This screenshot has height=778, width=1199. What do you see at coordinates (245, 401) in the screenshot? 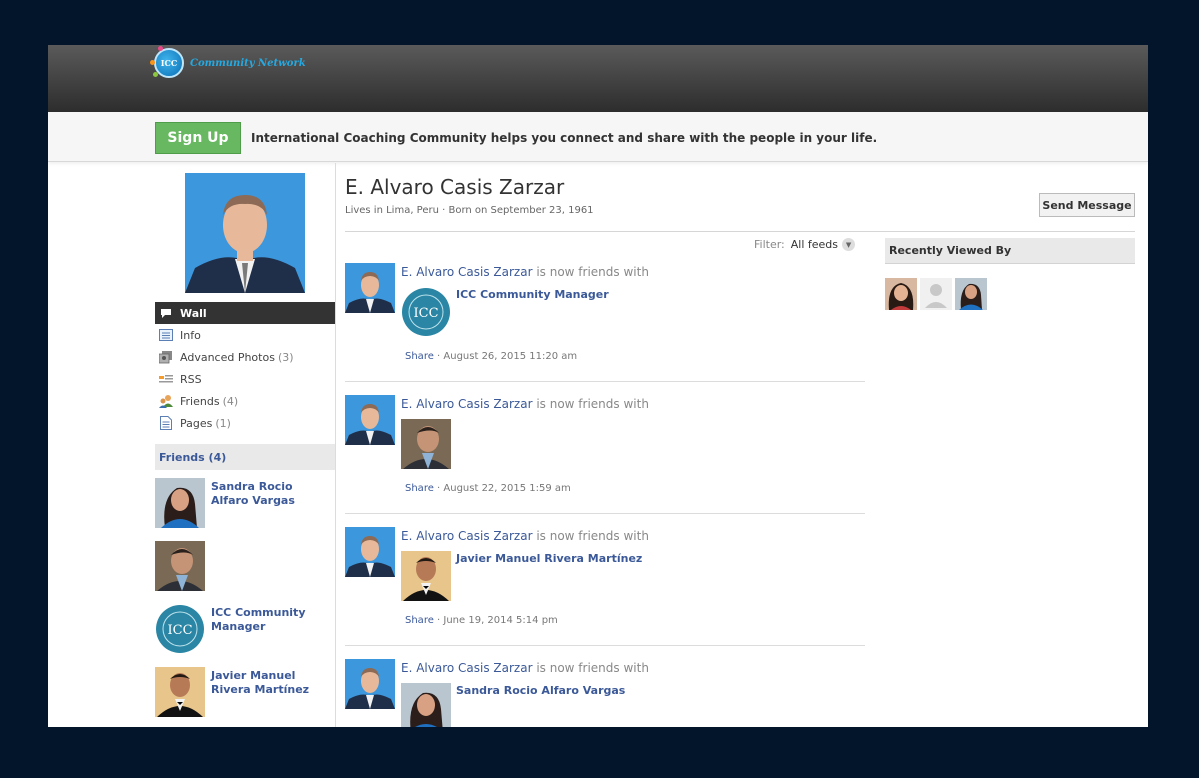
I see `menu-item-friends: Friends (4)` at bounding box center [245, 401].